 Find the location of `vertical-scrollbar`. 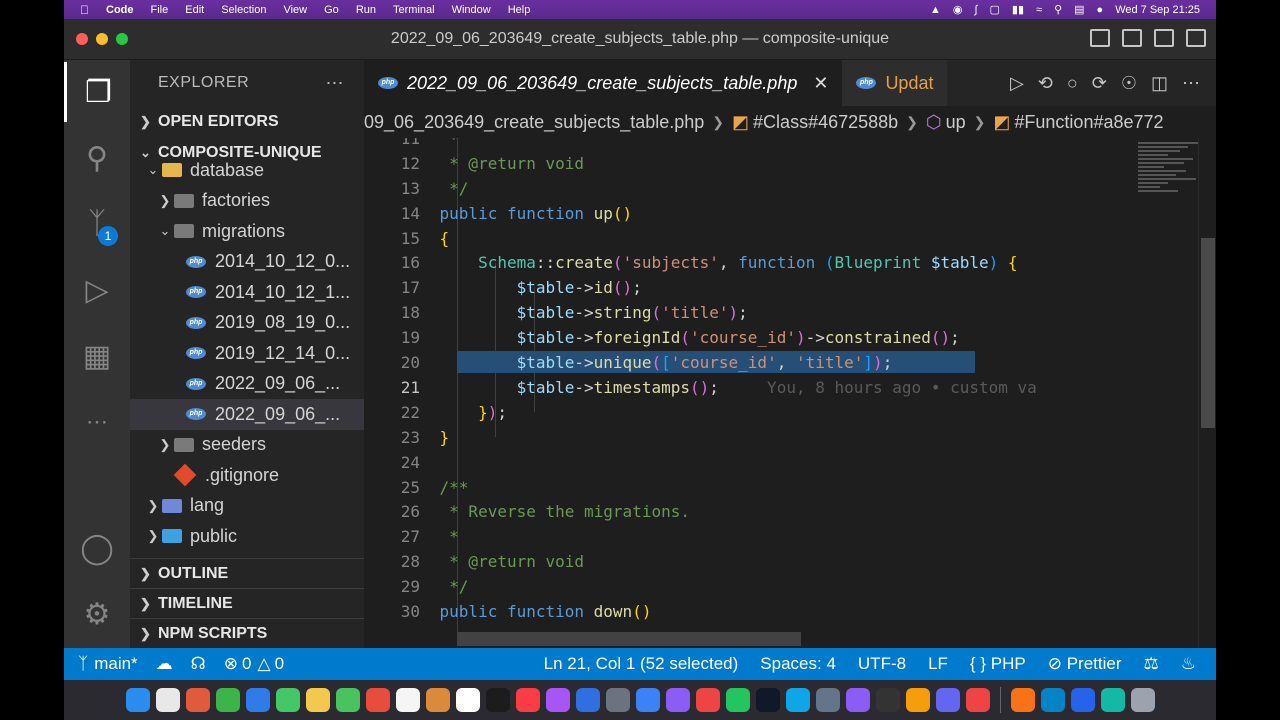

vertical-scrollbar is located at coordinates (1207, 393).